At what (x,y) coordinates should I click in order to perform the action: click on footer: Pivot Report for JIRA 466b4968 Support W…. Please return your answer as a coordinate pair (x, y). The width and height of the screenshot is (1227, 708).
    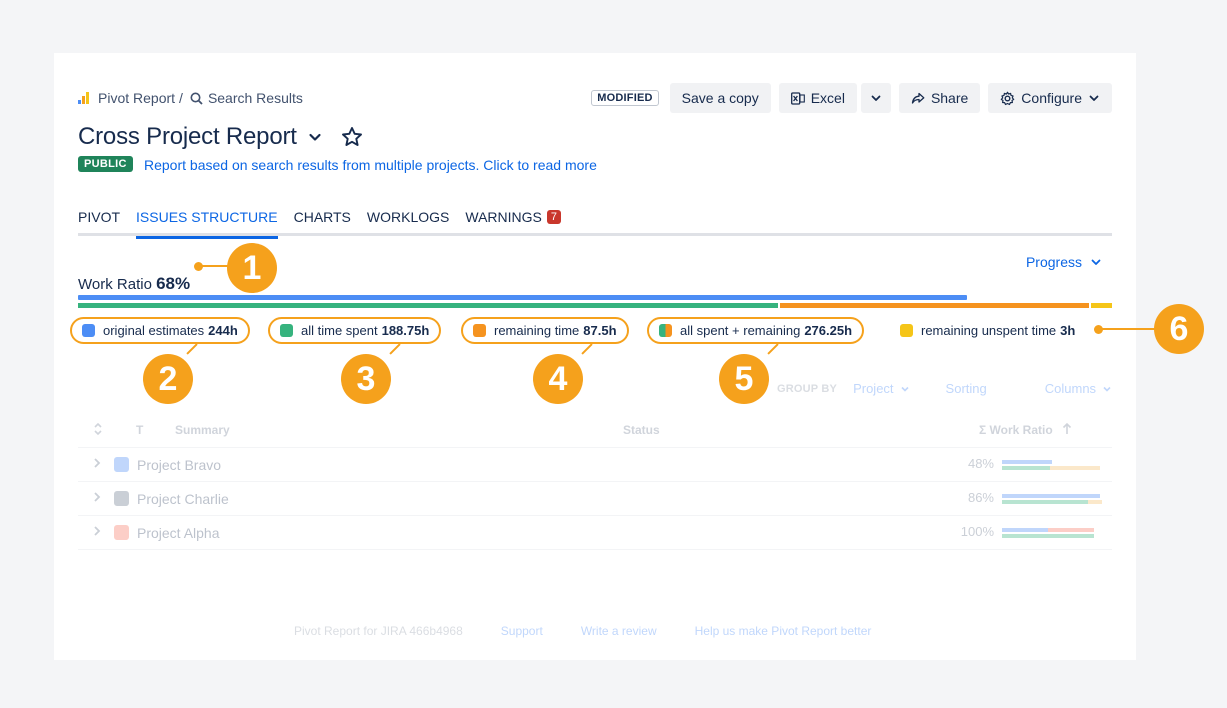
    Looking at the image, I should click on (582, 631).